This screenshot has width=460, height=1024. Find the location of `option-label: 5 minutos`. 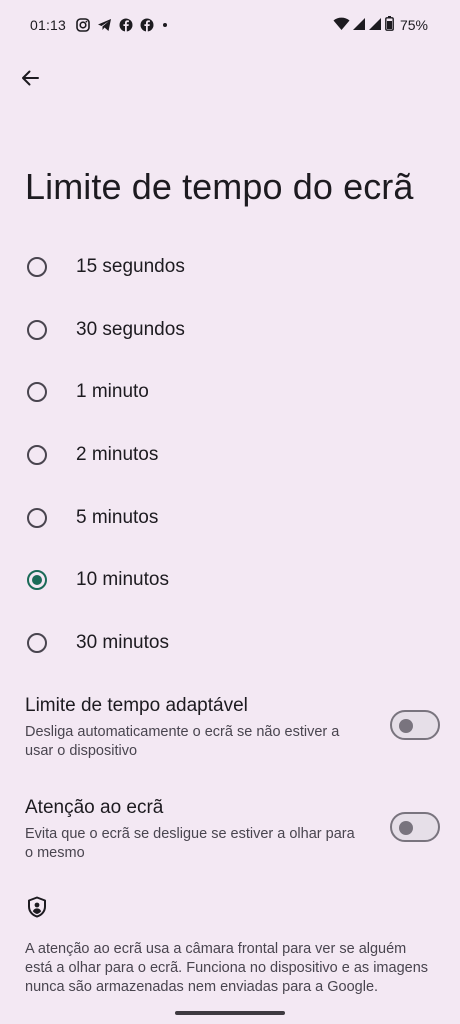

option-label: 5 minutos is located at coordinates (117, 517).